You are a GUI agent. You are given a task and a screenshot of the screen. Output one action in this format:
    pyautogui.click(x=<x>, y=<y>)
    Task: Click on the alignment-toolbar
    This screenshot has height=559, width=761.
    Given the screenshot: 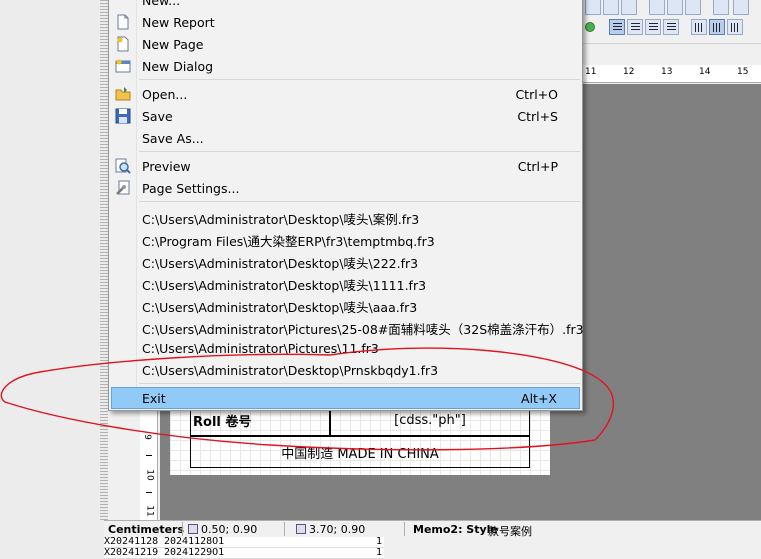 What is the action you would take?
    pyautogui.click(x=672, y=22)
    